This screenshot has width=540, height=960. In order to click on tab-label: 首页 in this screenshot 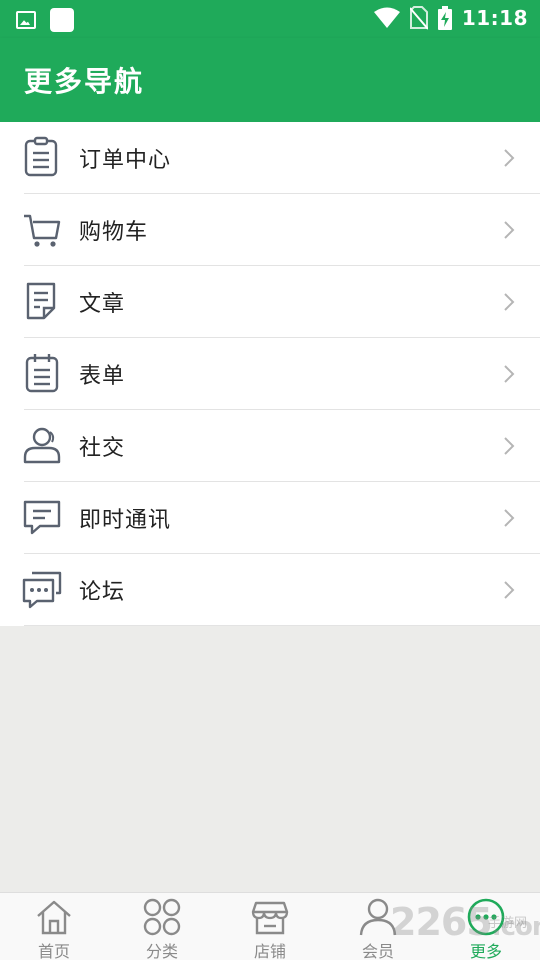, I will do `click(53, 951)`.